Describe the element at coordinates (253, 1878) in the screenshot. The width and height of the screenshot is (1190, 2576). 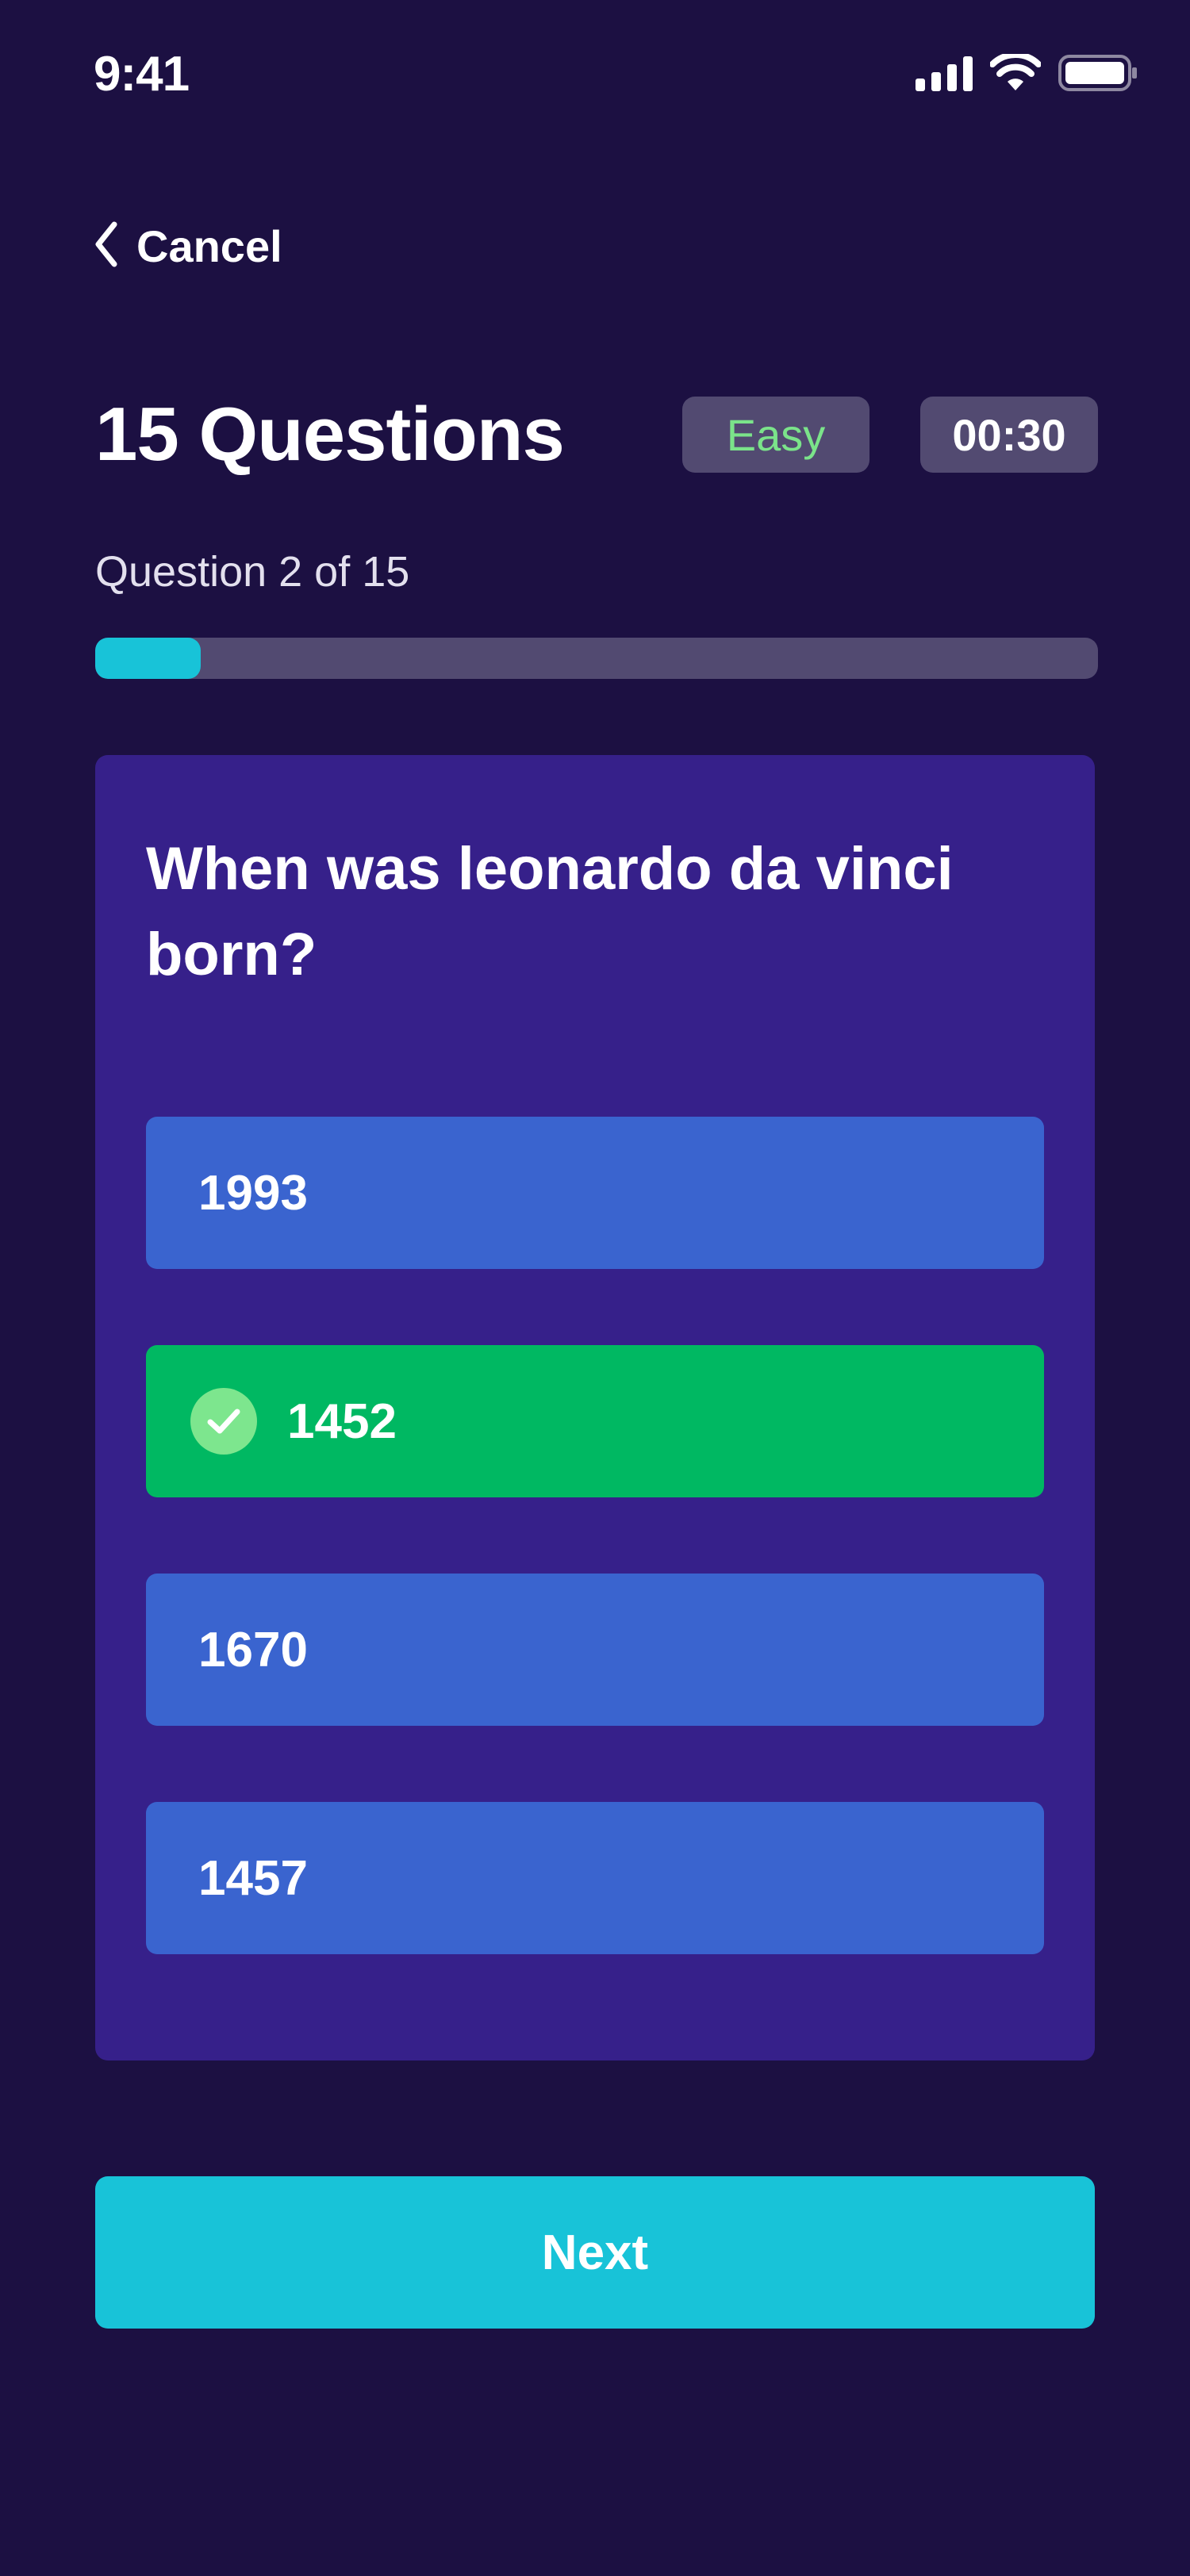
I see `answer-label: 1457` at that location.